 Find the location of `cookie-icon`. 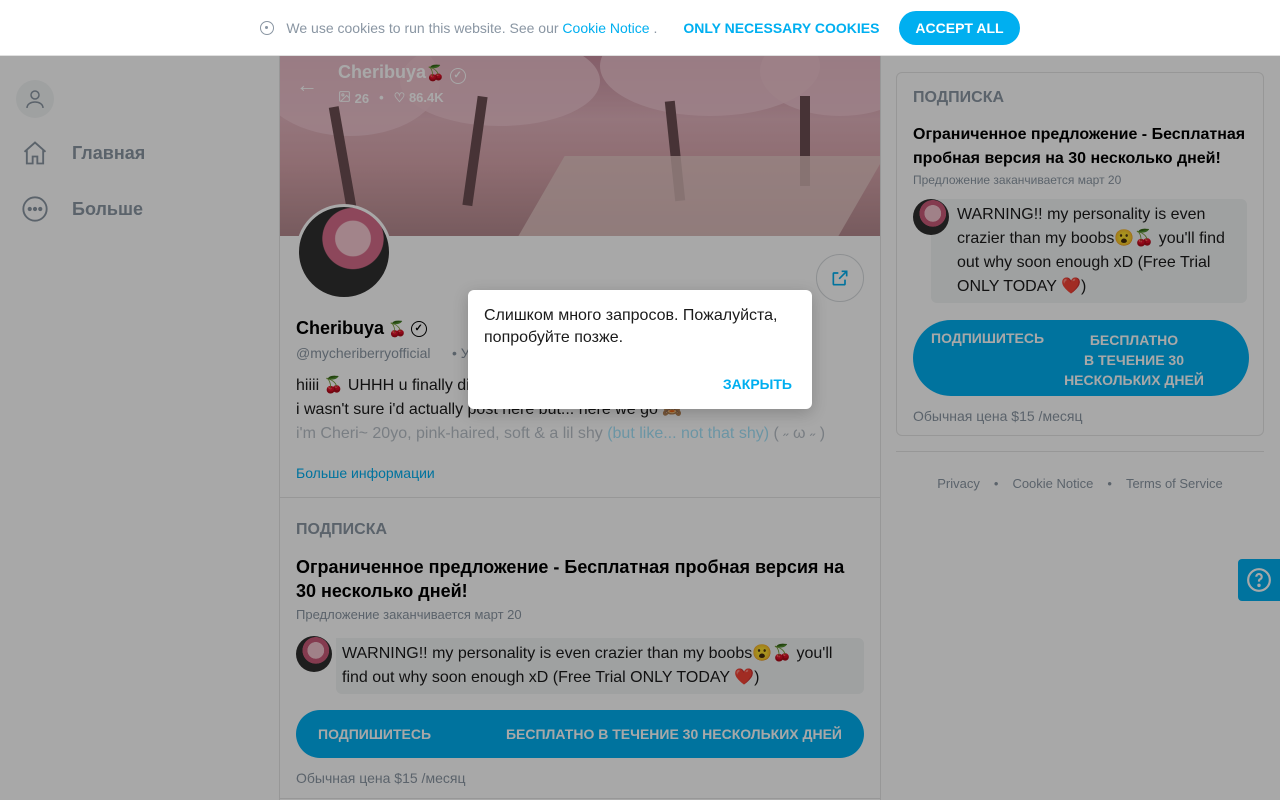

cookie-icon is located at coordinates (267, 27).